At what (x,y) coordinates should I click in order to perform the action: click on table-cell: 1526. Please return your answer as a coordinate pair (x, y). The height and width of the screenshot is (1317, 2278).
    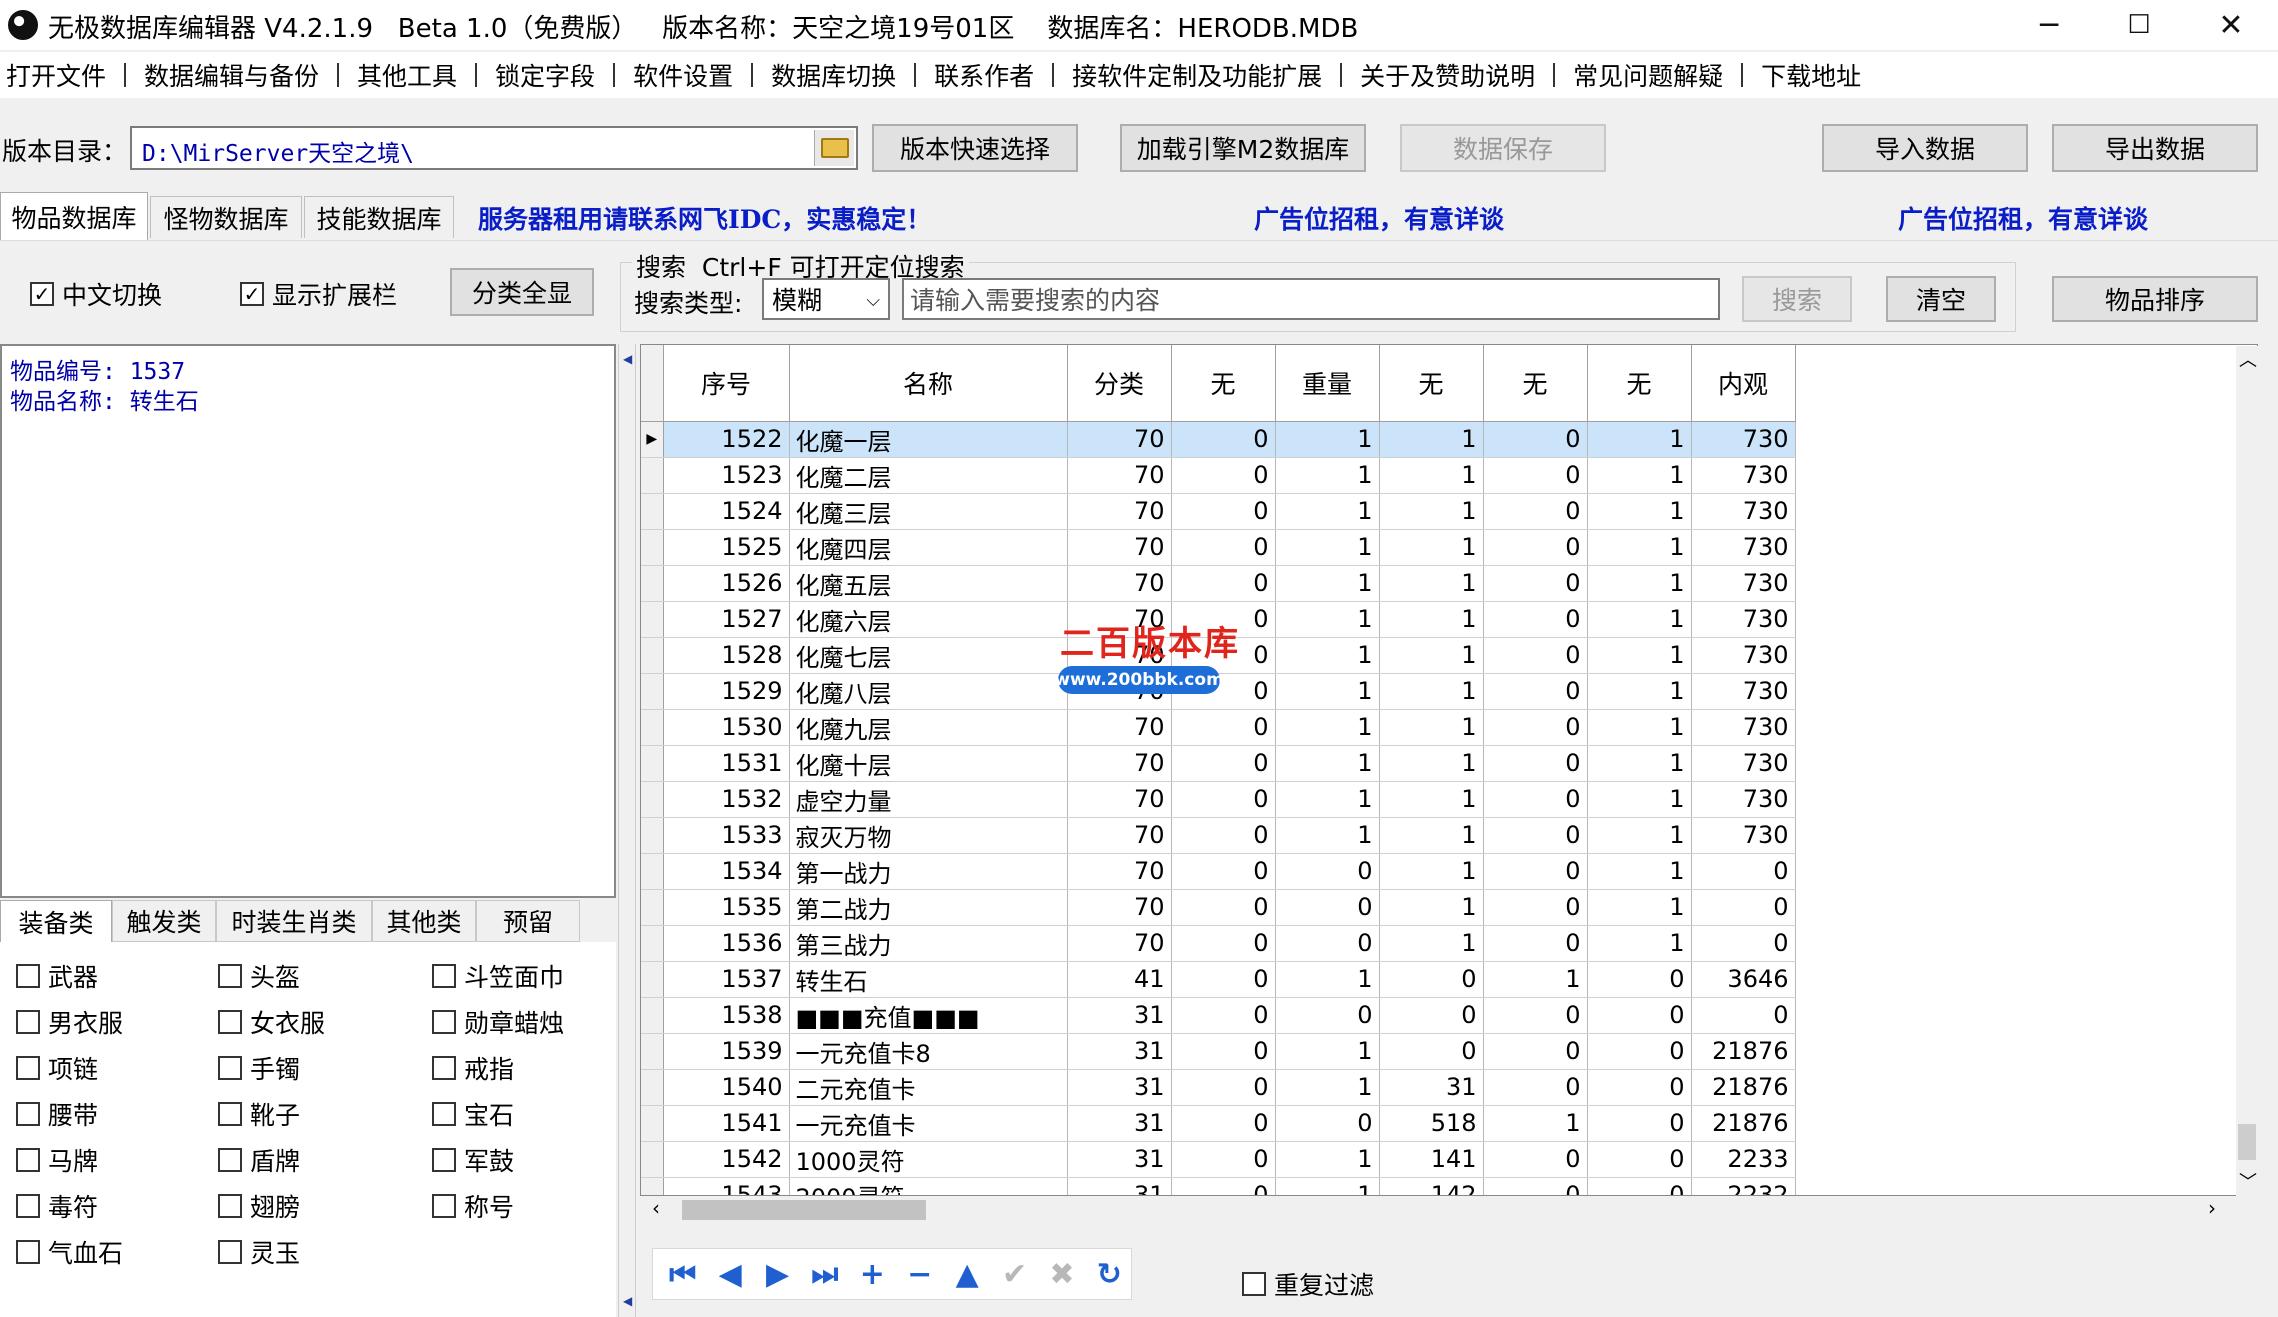
    Looking at the image, I should click on (726, 583).